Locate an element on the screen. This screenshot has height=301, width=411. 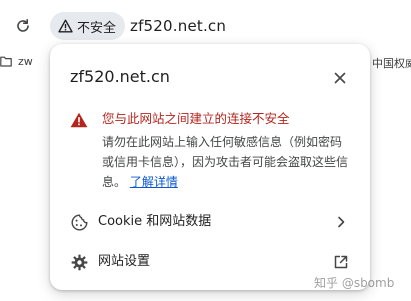
learn-more-link: 了解详情 is located at coordinates (154, 182).